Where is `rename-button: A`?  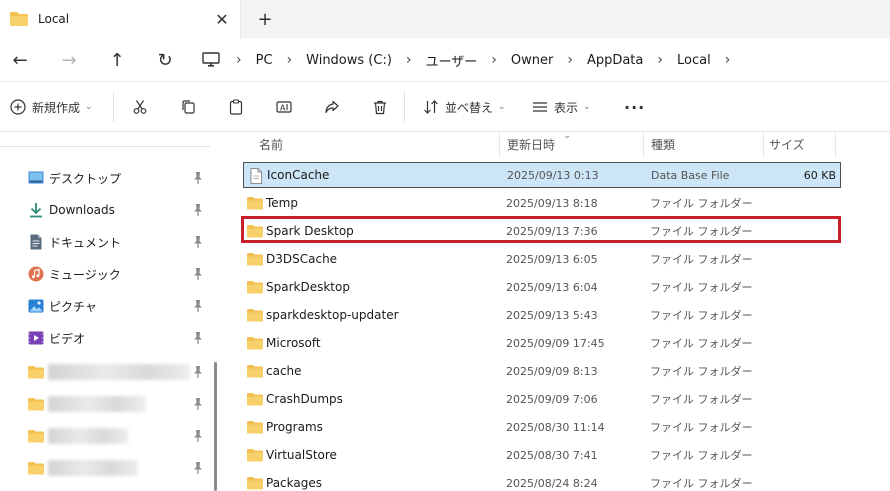
rename-button: A is located at coordinates (284, 107).